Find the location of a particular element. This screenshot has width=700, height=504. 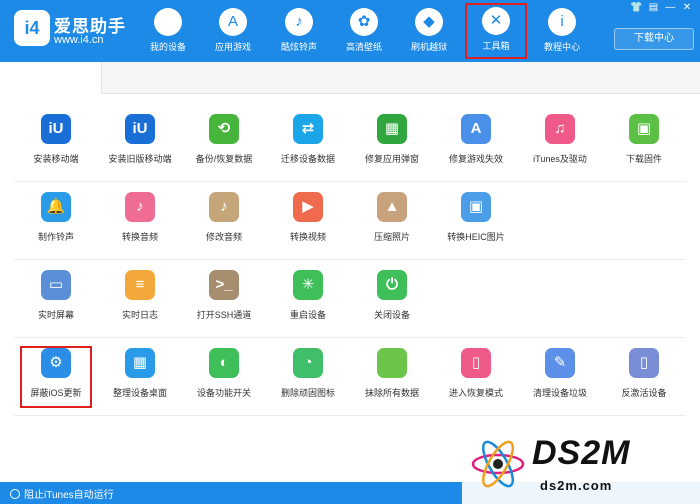

tab-active is located at coordinates (51, 78).